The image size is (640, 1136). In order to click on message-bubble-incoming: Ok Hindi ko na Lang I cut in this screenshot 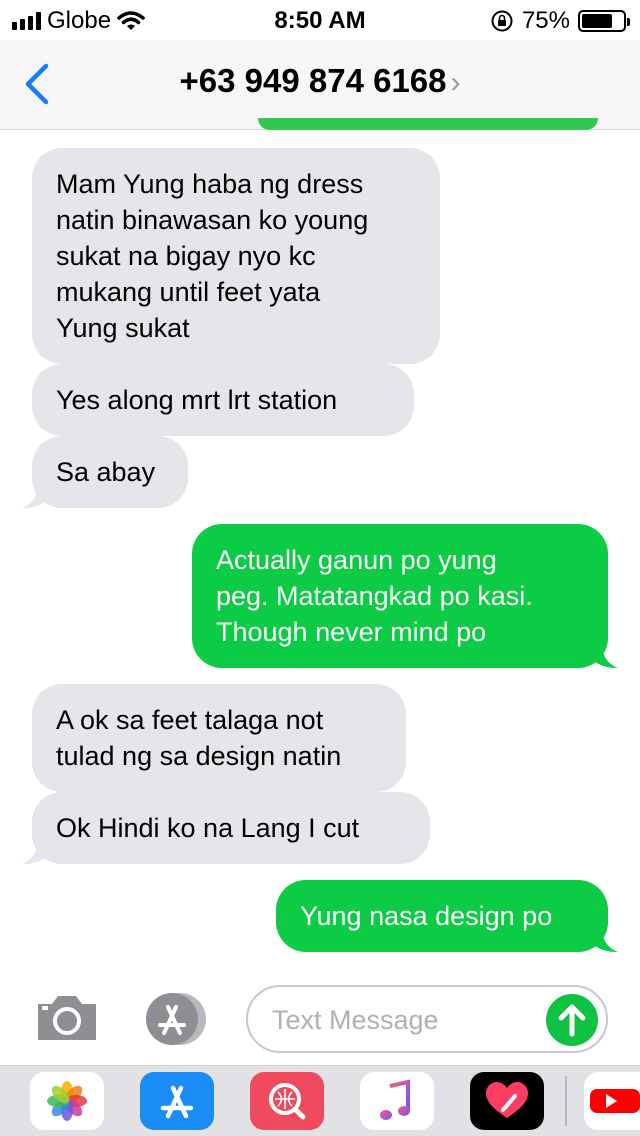, I will do `click(226, 828)`.